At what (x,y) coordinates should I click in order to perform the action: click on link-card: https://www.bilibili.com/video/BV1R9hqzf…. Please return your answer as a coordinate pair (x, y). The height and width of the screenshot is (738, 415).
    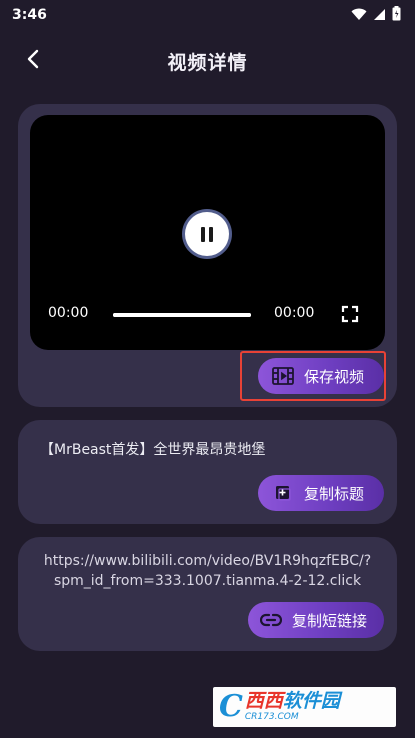
    Looking at the image, I should click on (207, 594).